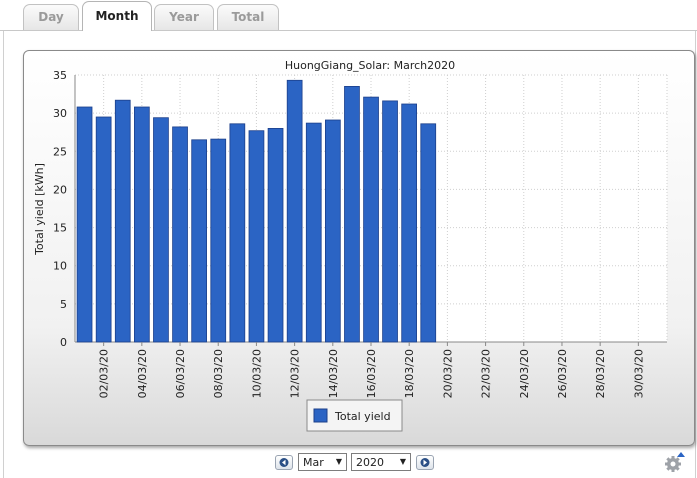 The image size is (697, 478). Describe the element at coordinates (237, 233) in the screenshot. I see `bar-09/03/20` at that location.